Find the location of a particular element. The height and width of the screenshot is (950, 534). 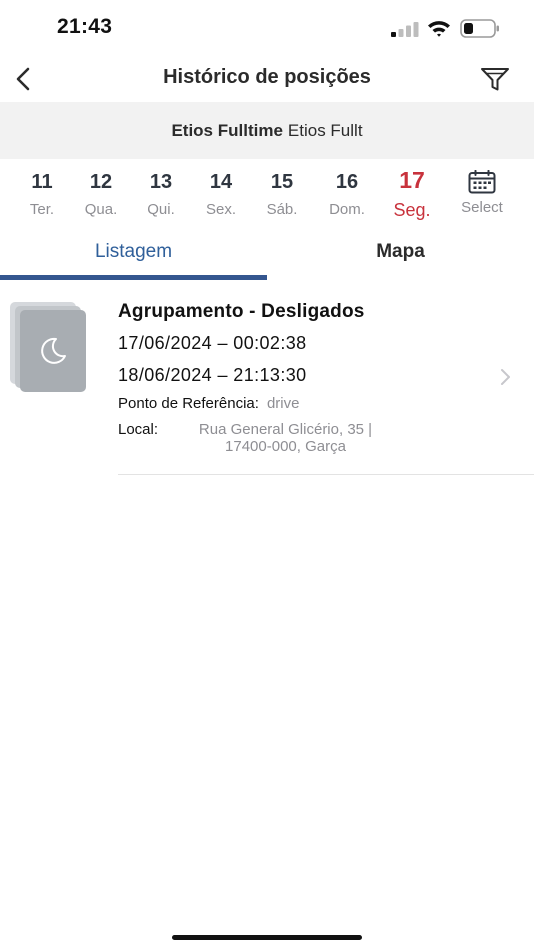

local-label: Local: is located at coordinates (138, 429).